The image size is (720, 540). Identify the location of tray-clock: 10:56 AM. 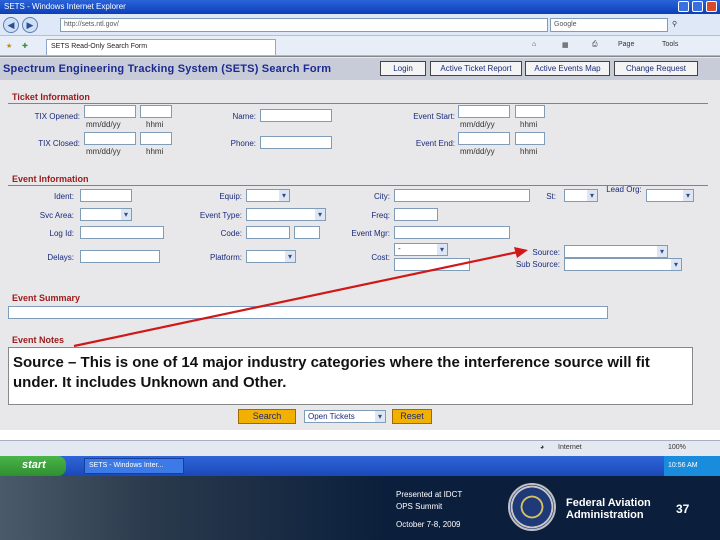
(692, 466).